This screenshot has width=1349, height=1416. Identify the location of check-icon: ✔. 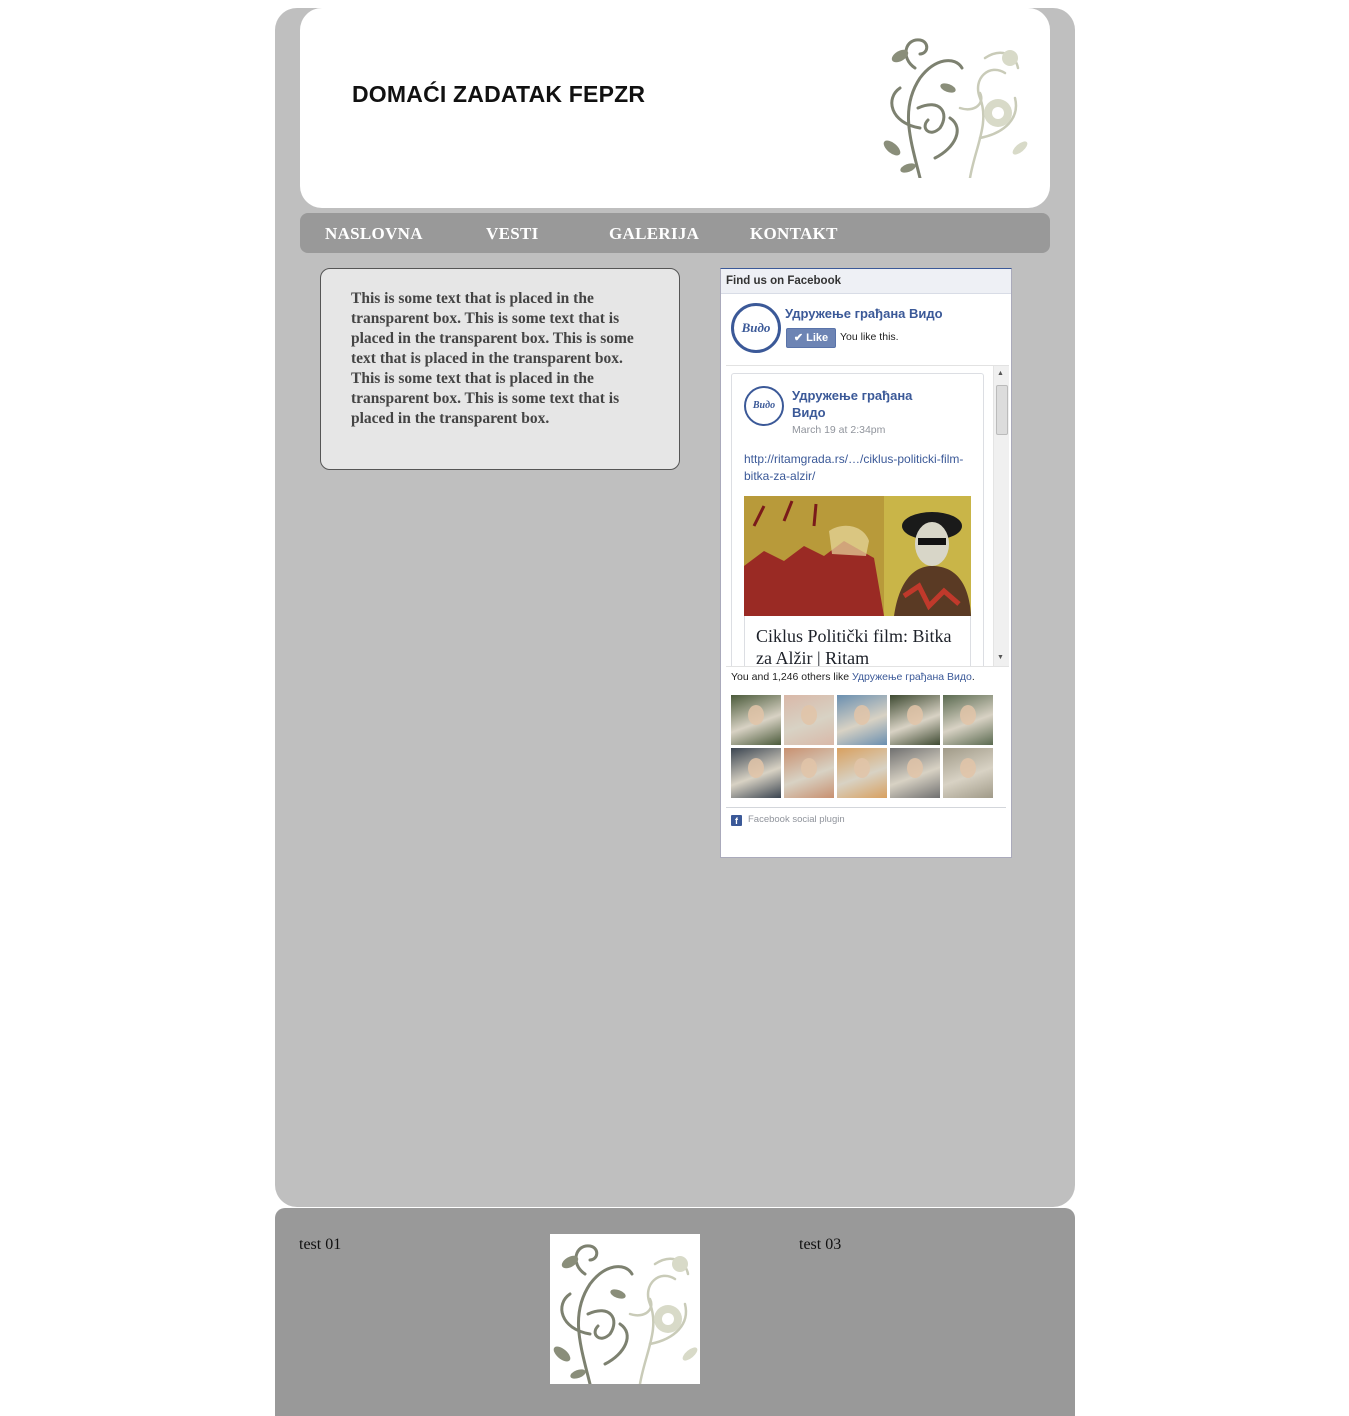
(798, 338).